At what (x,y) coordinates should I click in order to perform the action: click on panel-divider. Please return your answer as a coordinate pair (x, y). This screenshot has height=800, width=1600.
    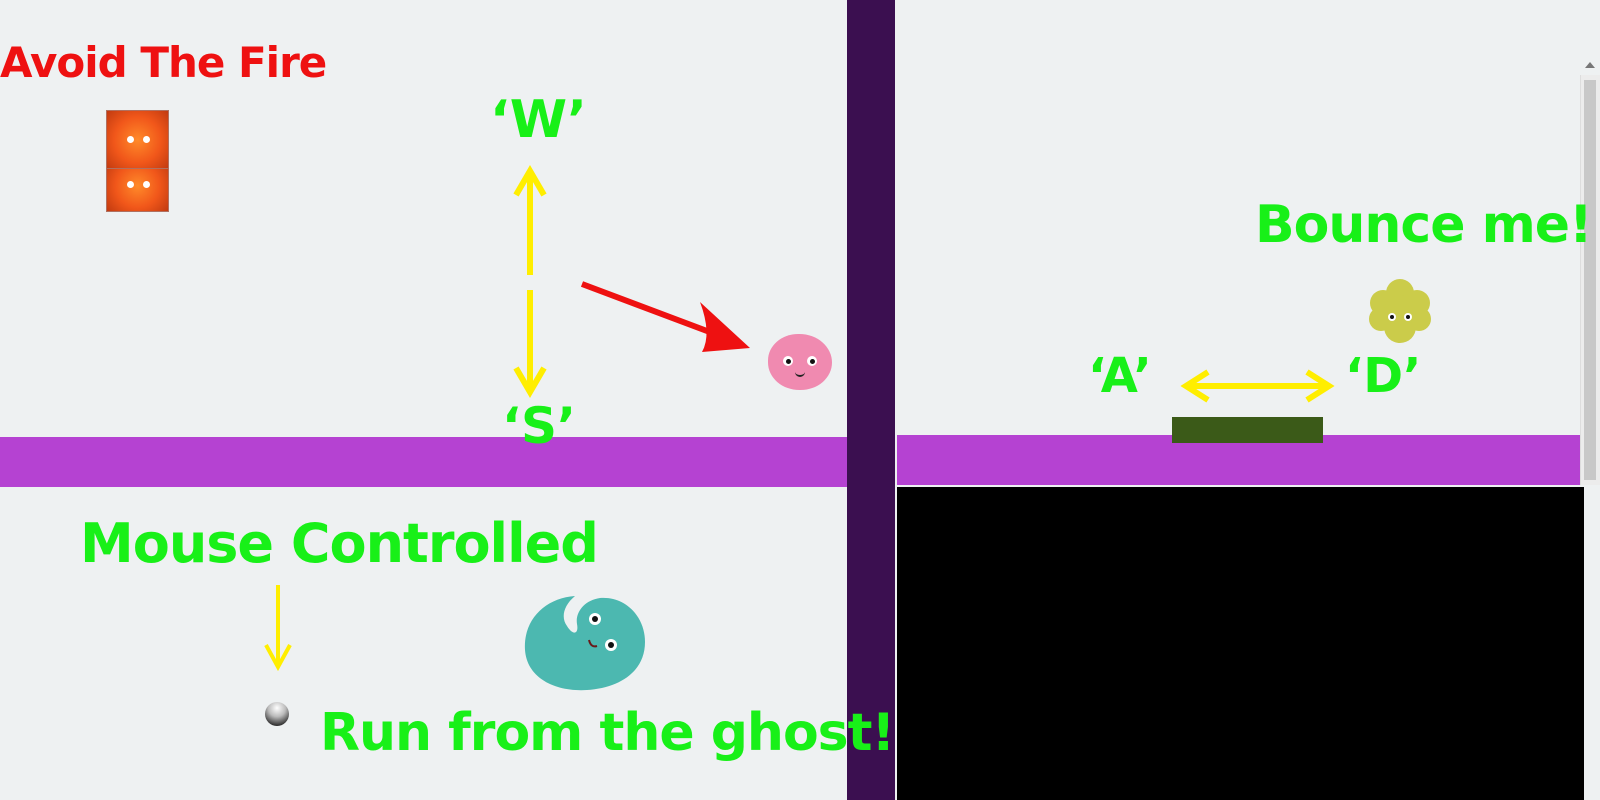
    Looking at the image, I should click on (871, 400).